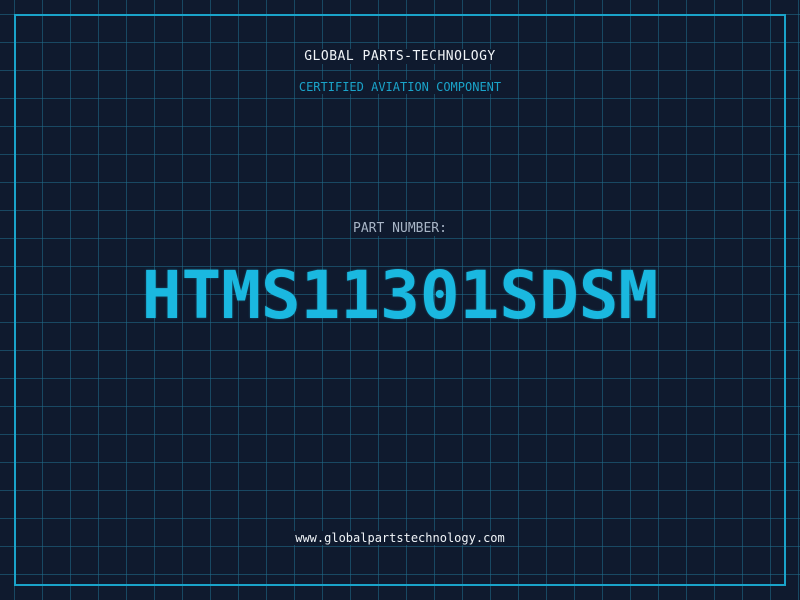 Image resolution: width=800 pixels, height=600 pixels. I want to click on website-link: www.globalpartstechnology.com, so click(400, 538).